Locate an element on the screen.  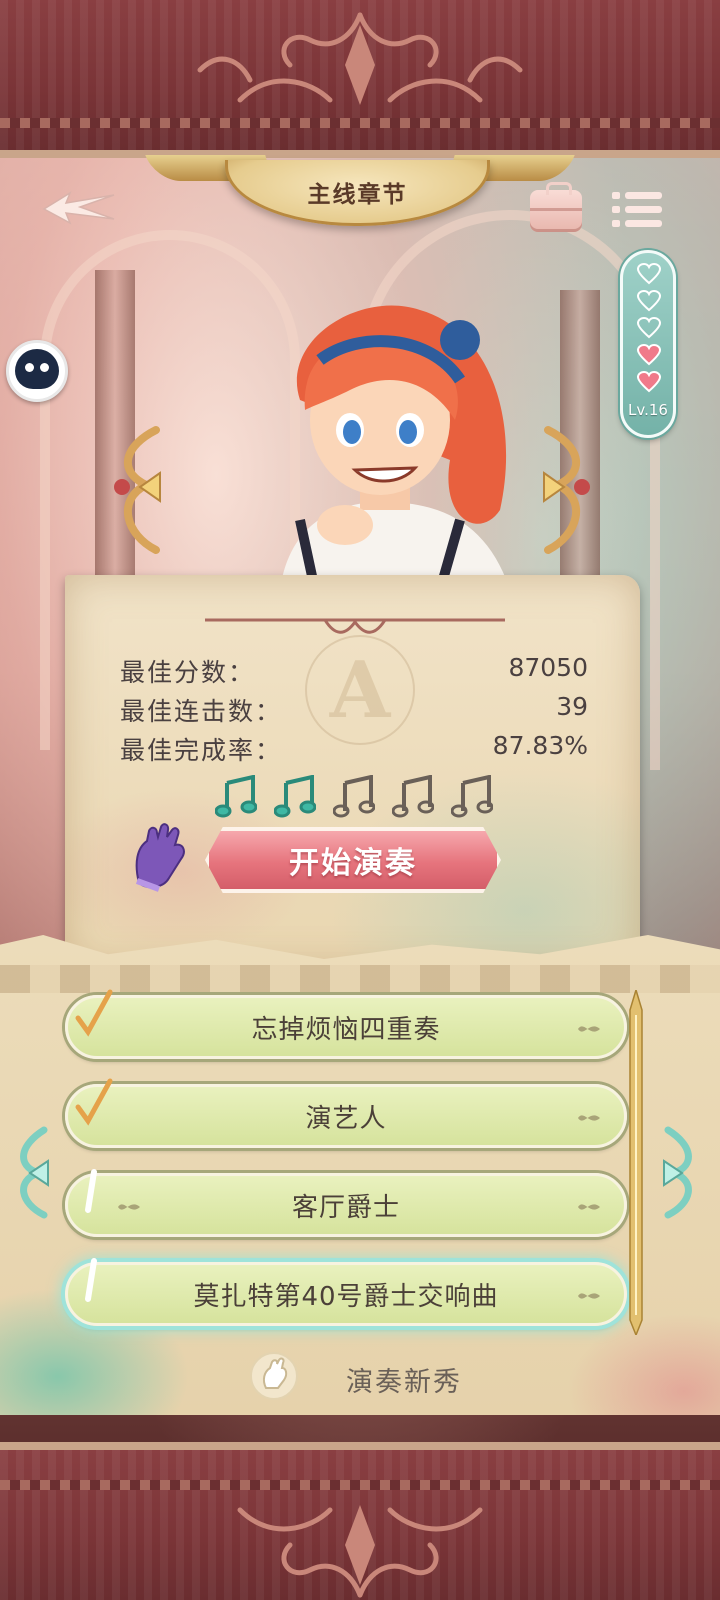
song-list-scrollbar is located at coordinates (636, 1162).